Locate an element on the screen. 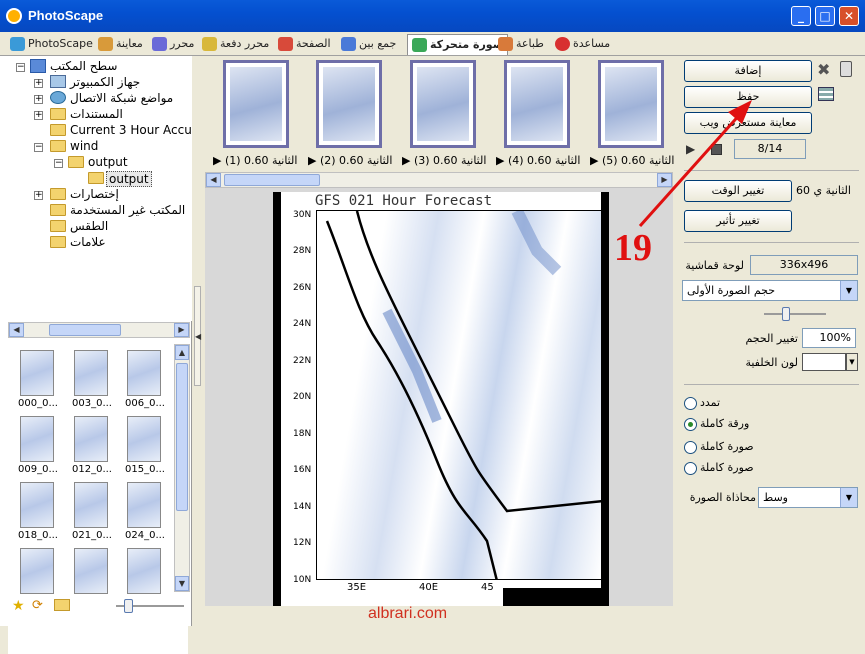 Image resolution: width=865 pixels, height=654 pixels. minimize-button: _ is located at coordinates (801, 16).